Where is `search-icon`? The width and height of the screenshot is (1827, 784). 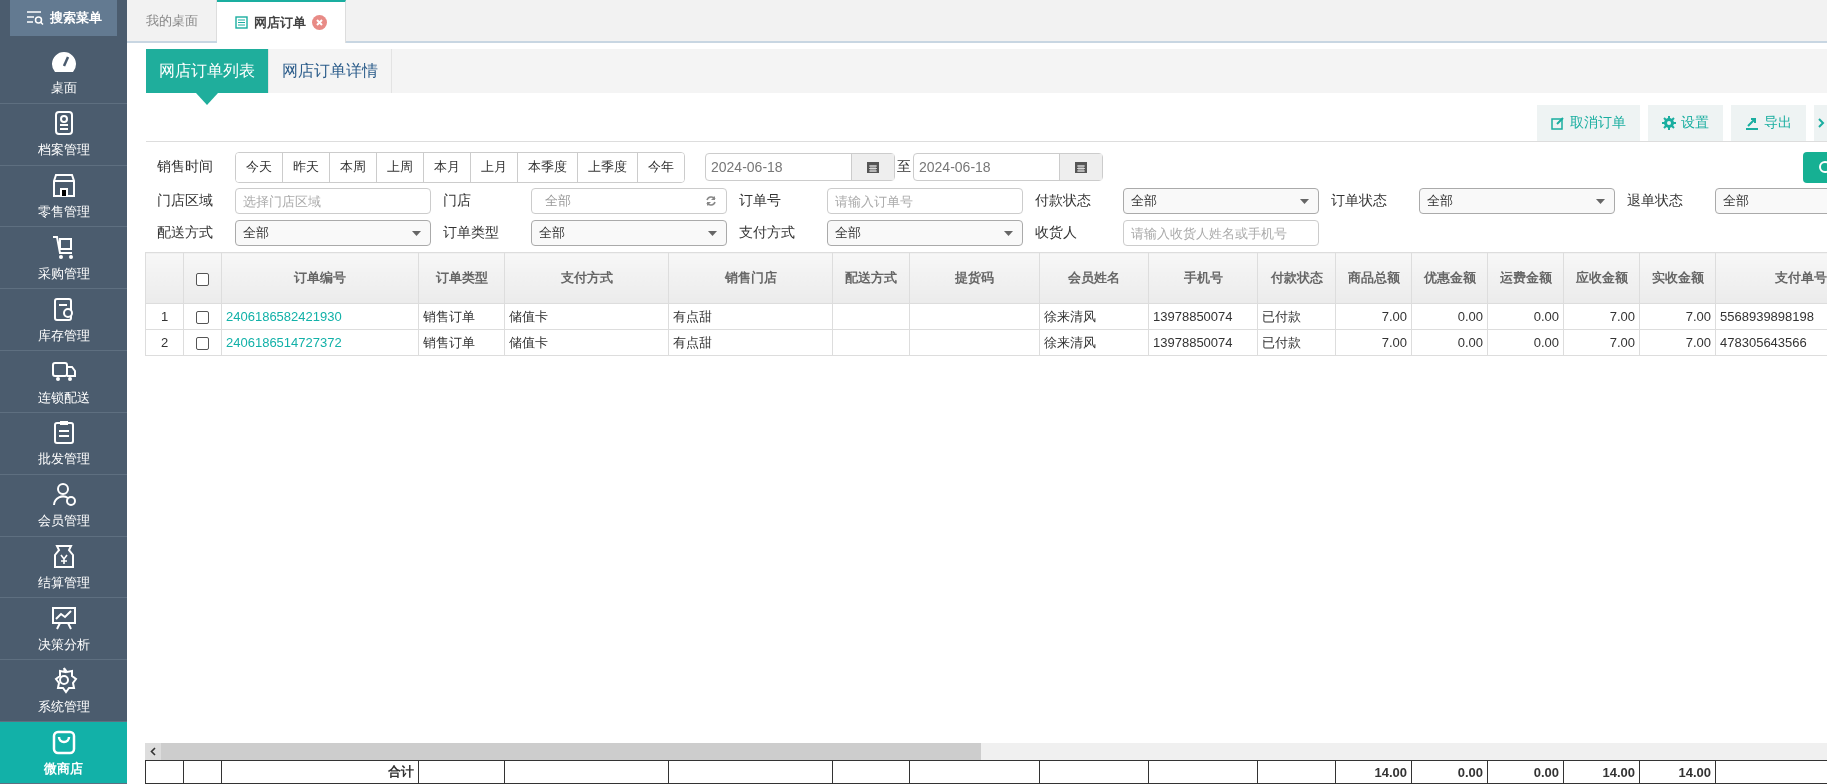
search-icon is located at coordinates (1822, 167).